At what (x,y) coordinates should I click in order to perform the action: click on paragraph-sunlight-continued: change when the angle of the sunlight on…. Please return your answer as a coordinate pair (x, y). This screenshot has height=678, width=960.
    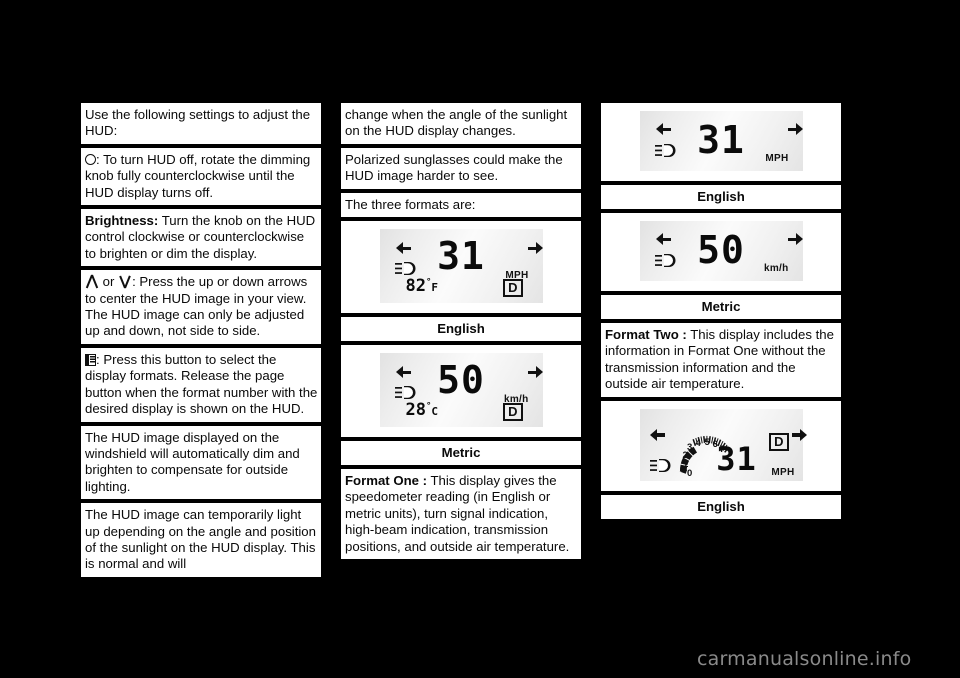
    Looking at the image, I should click on (461, 123).